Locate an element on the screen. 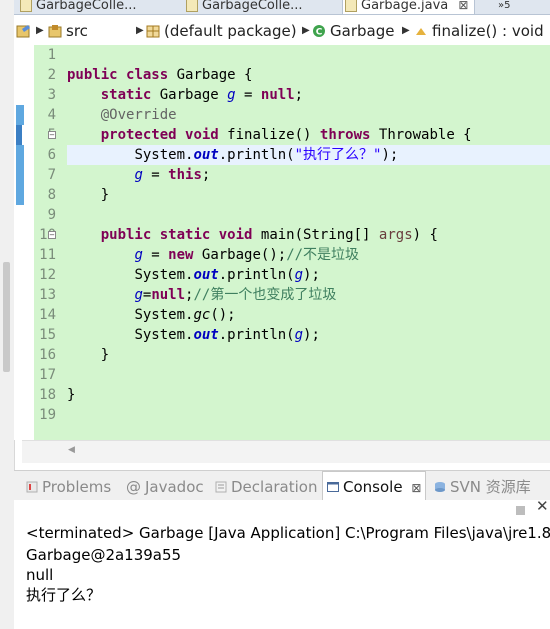 This screenshot has width=550, height=629. editor-tab-garbage-java: Garbage.java ⊠ is located at coordinates (409, 7).